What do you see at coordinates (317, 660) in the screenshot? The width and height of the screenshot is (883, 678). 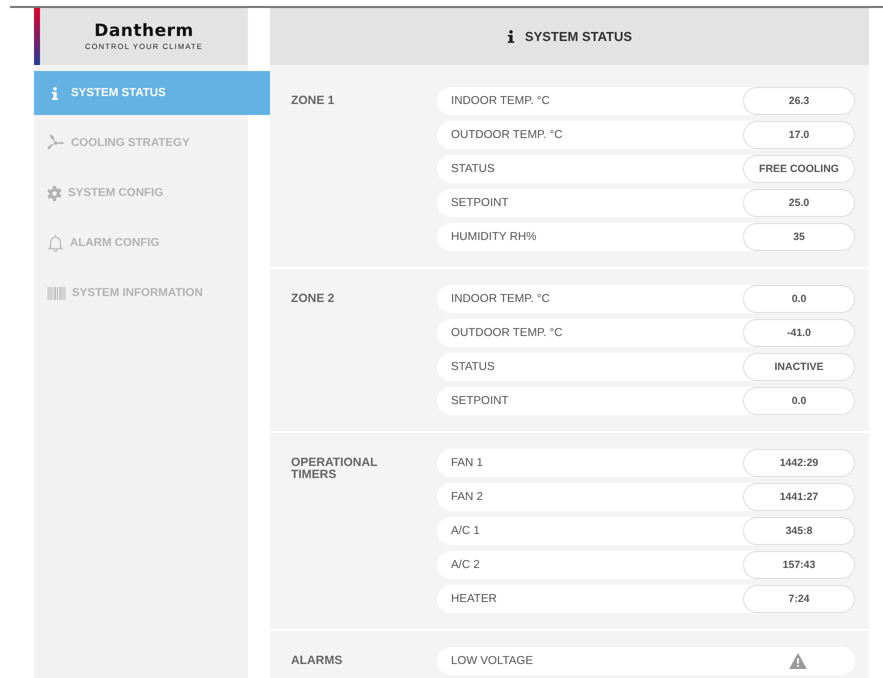 I see `section-title: ALARMS` at bounding box center [317, 660].